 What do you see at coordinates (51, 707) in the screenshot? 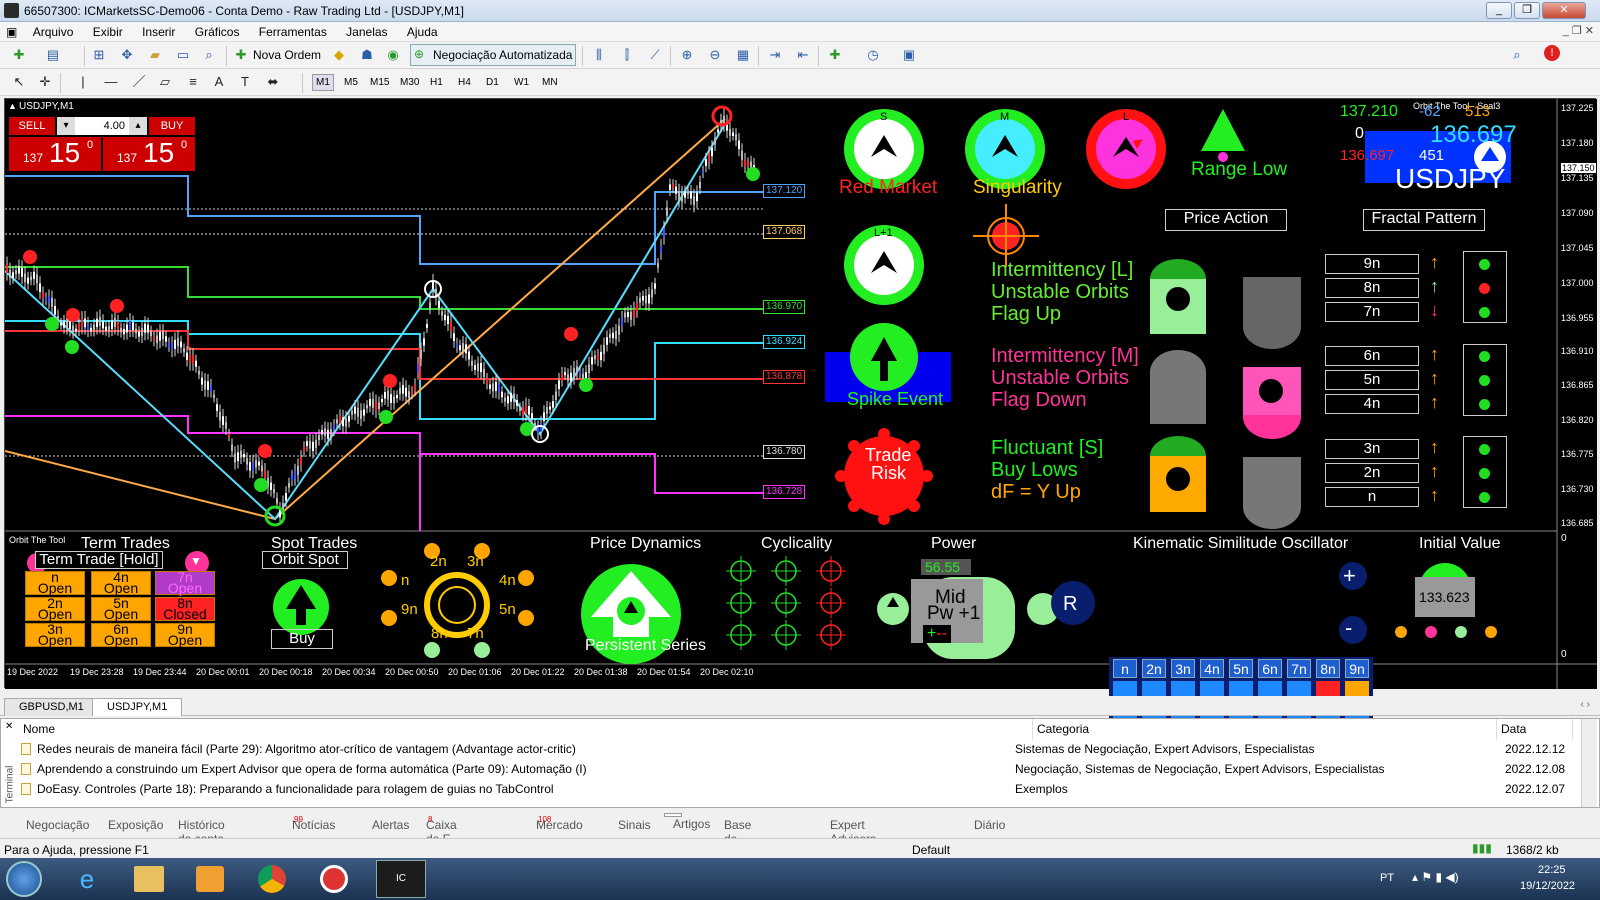
I see `tab-gbpusd: GBPUSD,M1` at bounding box center [51, 707].